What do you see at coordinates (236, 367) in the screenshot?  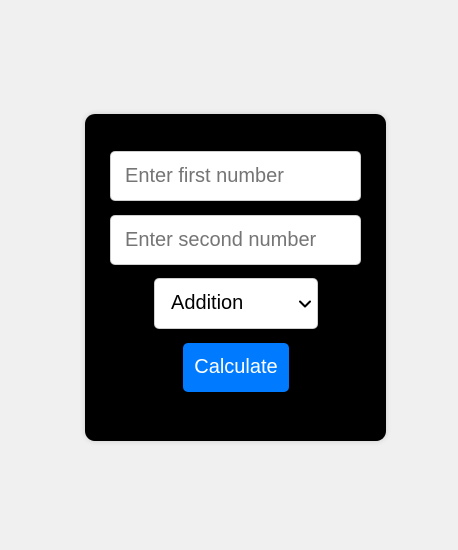 I see `calculate-button: Calculate` at bounding box center [236, 367].